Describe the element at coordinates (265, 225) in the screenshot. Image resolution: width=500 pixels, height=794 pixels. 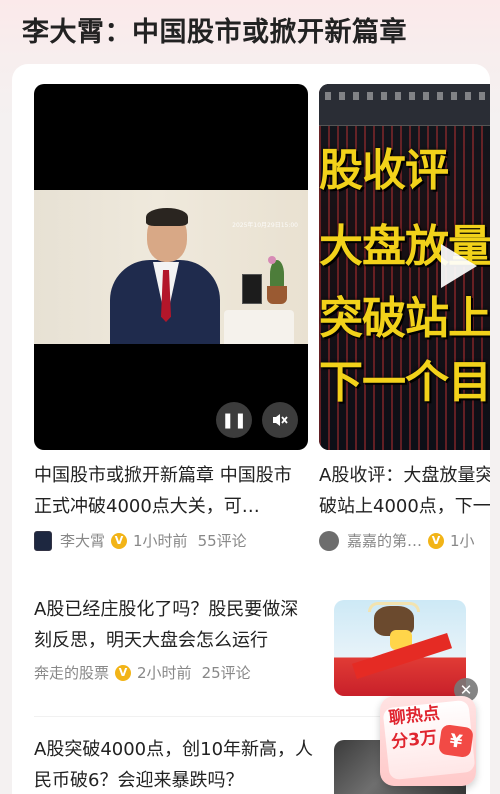
I see `video-timestamp: 2025年10月29日15:00` at that location.